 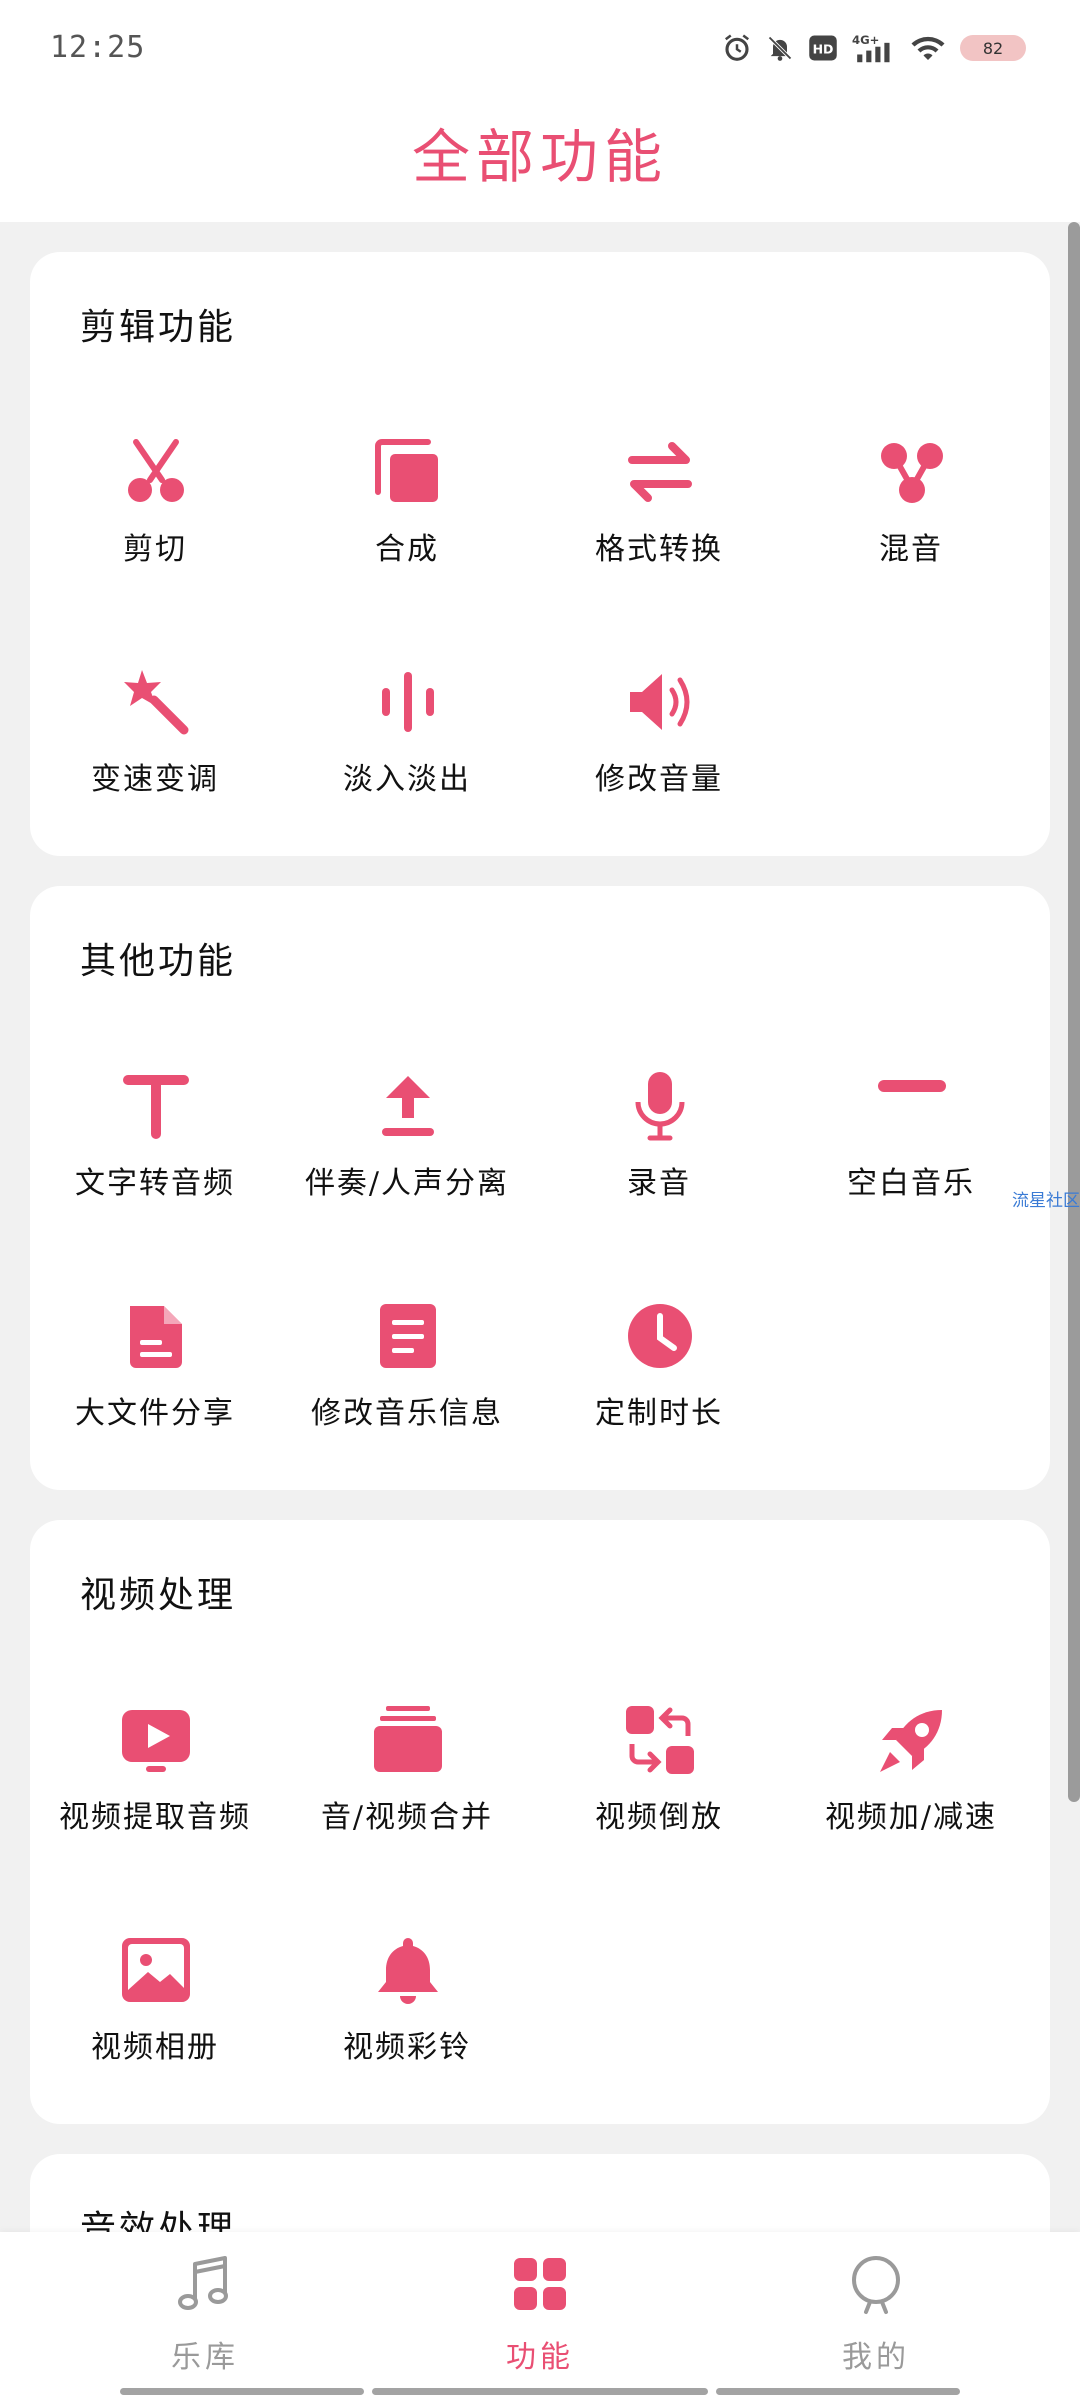 I want to click on upload-icon, so click(x=408, y=1106).